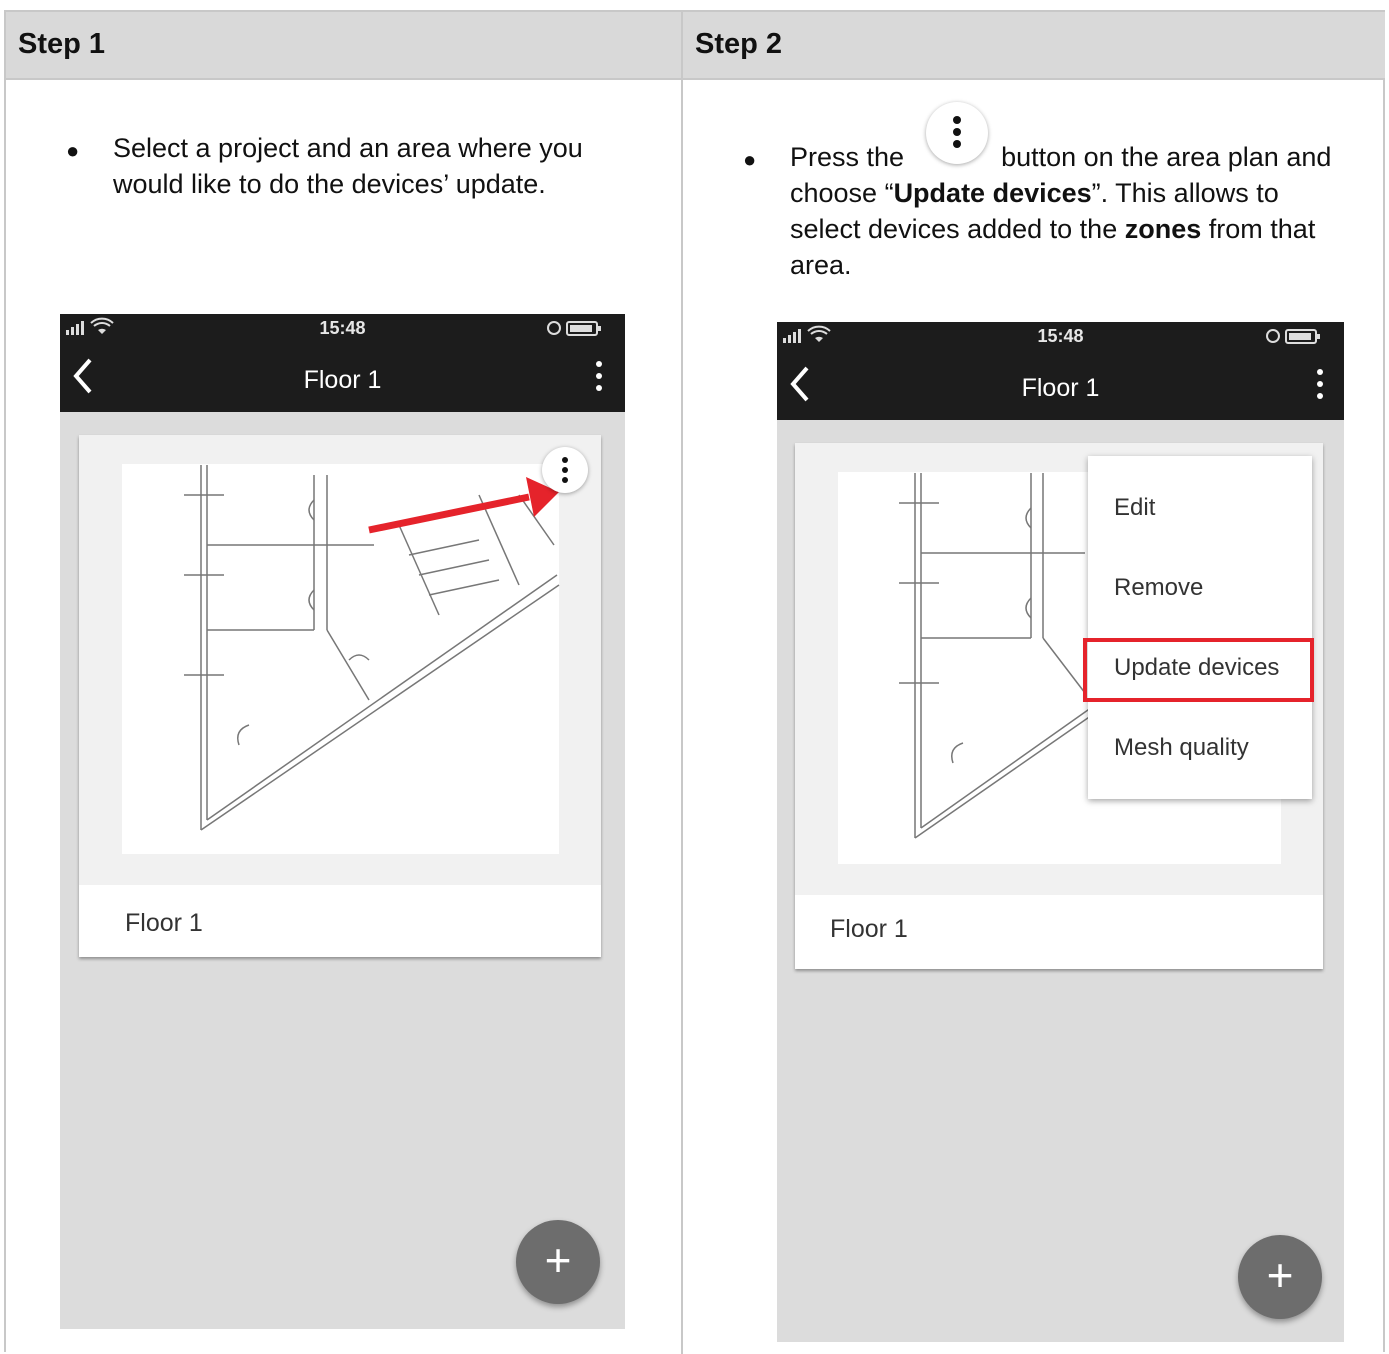 This screenshot has height=1354, width=1389. What do you see at coordinates (1166, 157) in the screenshot?
I see `after-icon-text: button on the area plan and` at bounding box center [1166, 157].